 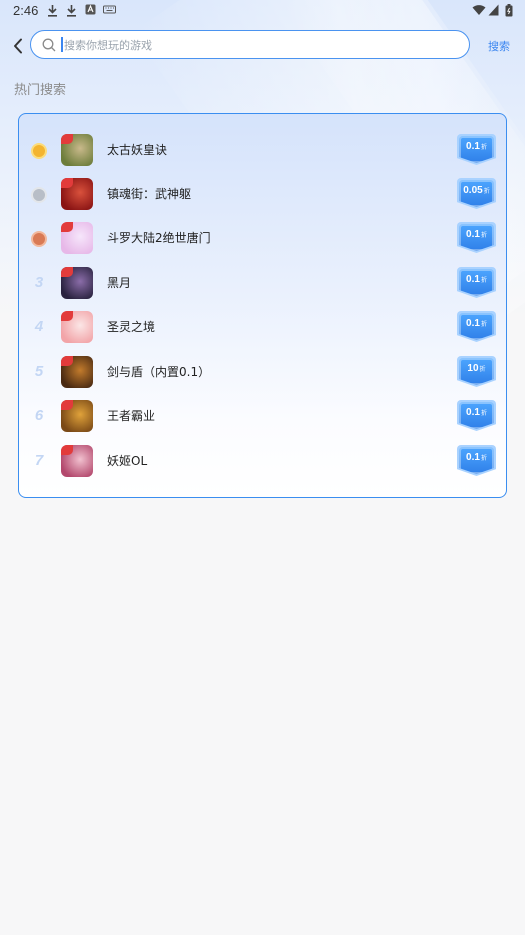 I want to click on search-bar: 搜索, so click(x=262, y=46).